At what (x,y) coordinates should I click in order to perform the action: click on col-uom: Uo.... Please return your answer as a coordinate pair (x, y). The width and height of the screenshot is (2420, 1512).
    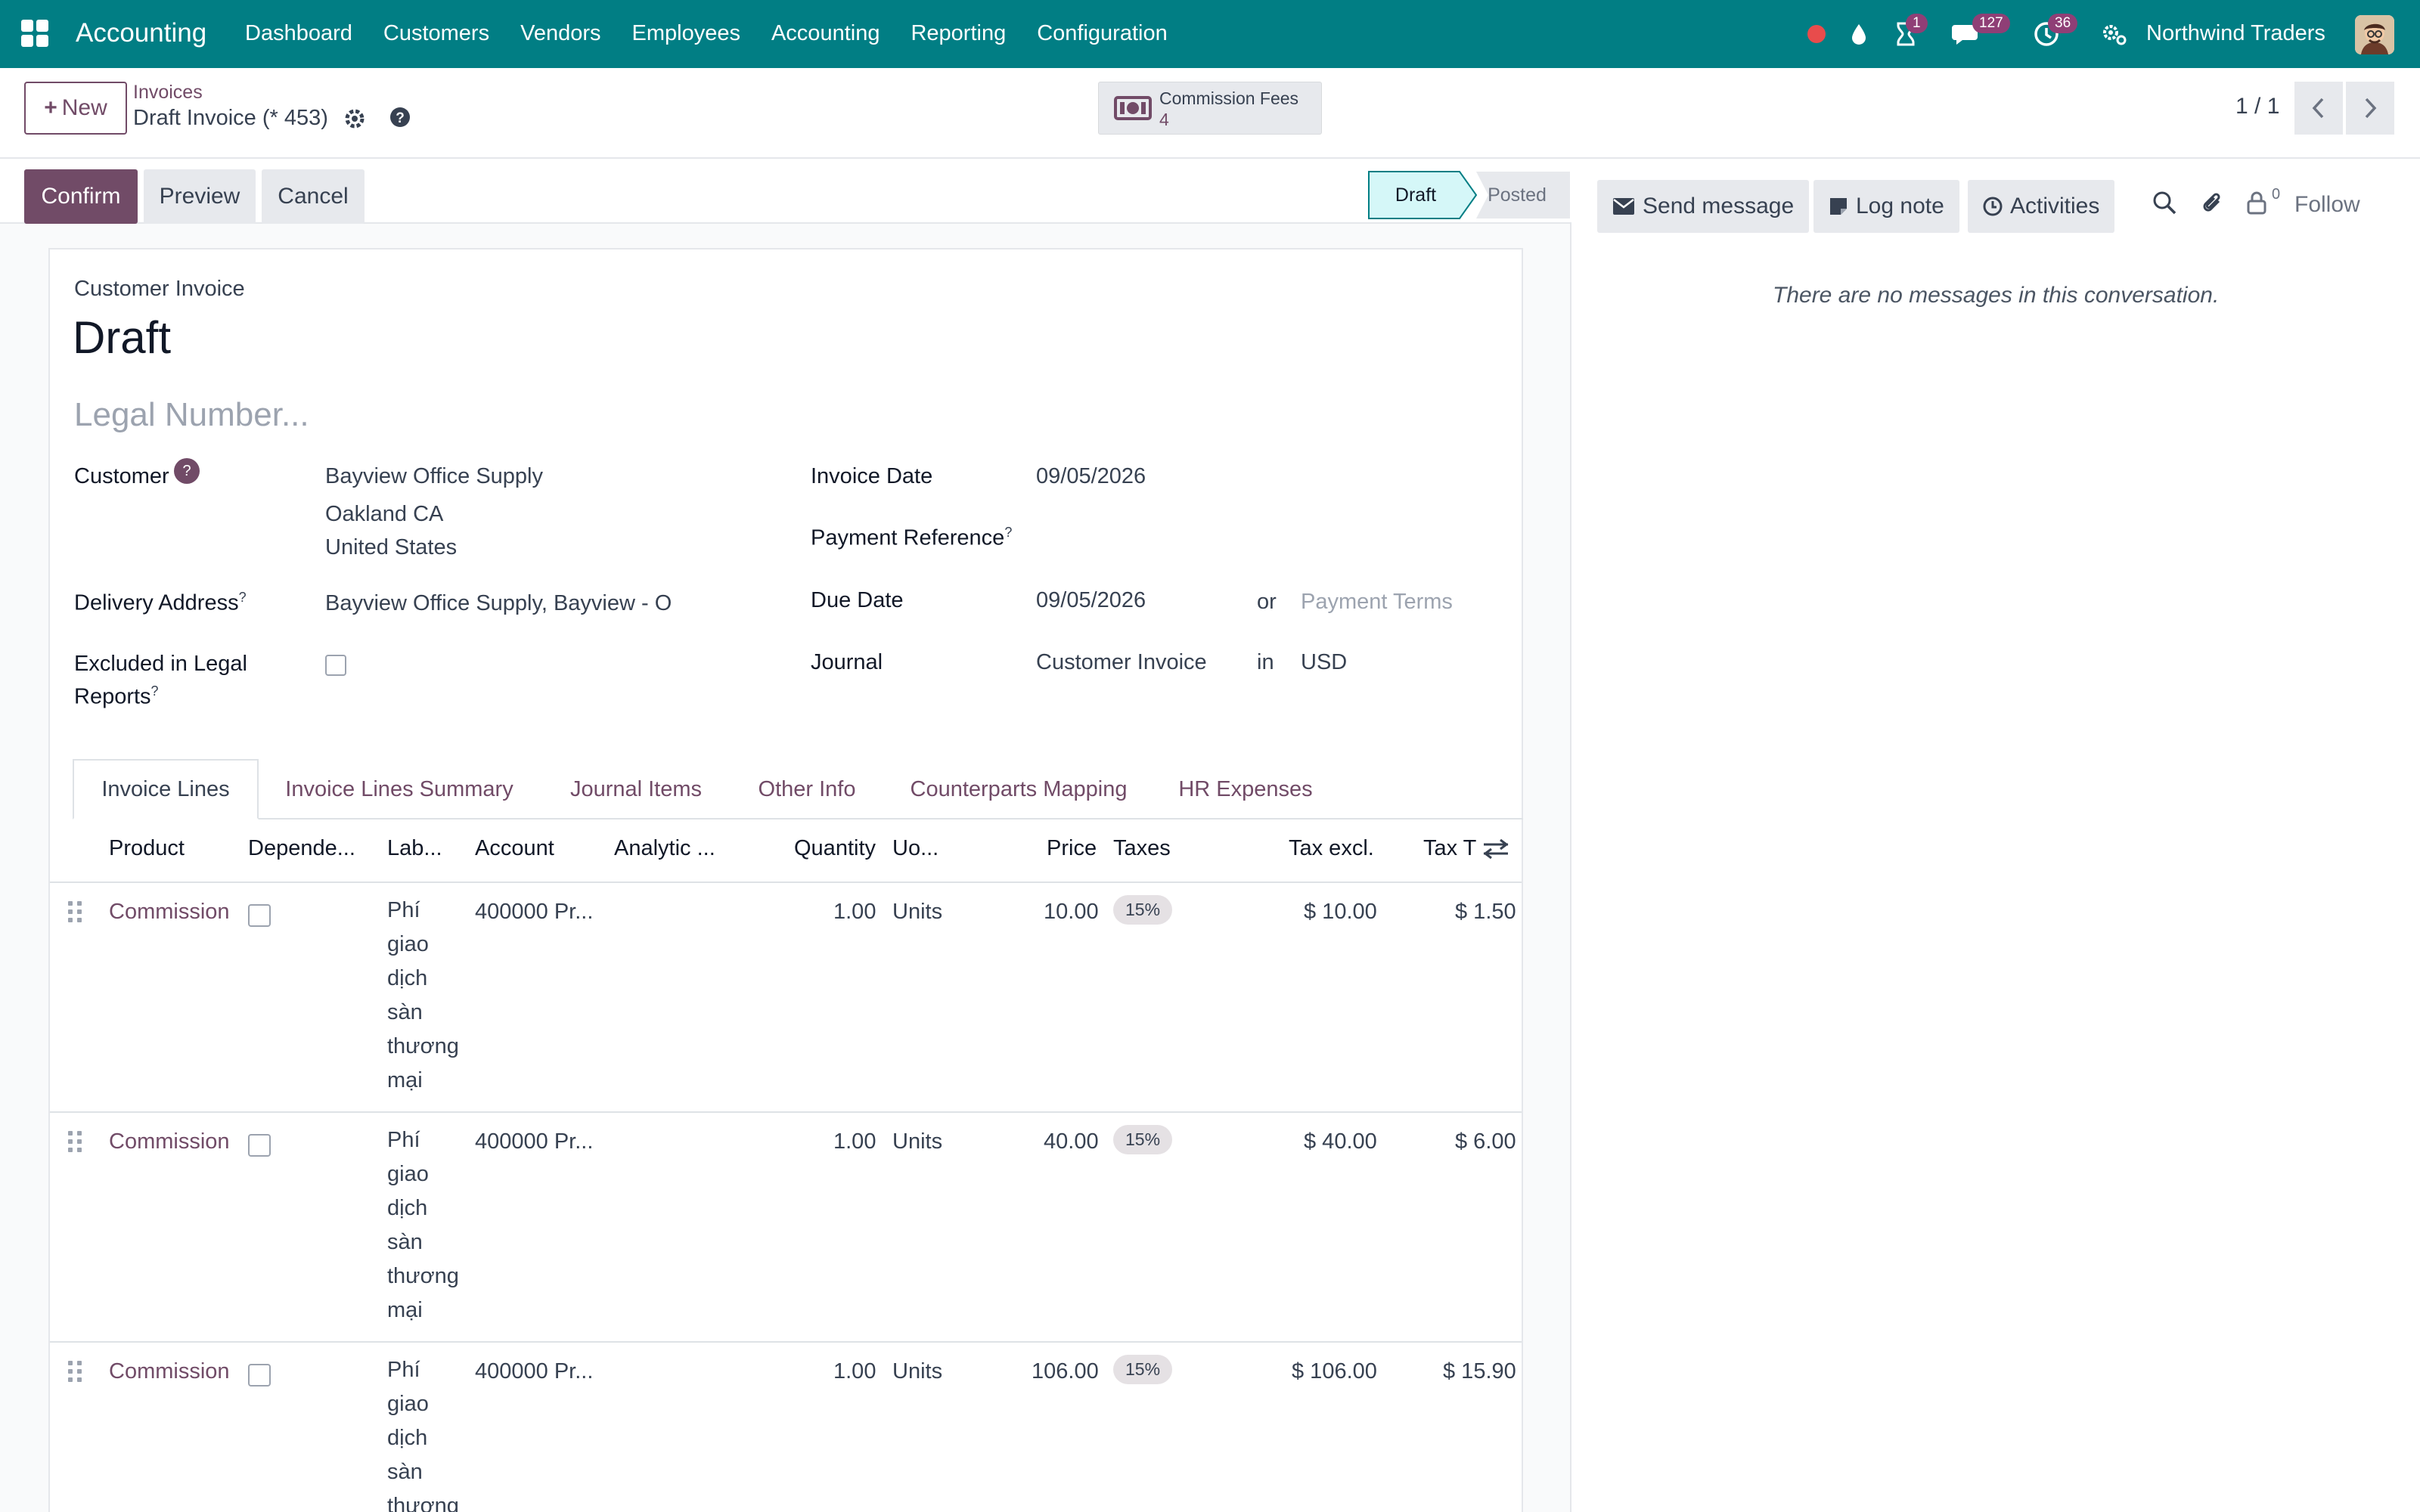
    Looking at the image, I should click on (916, 849).